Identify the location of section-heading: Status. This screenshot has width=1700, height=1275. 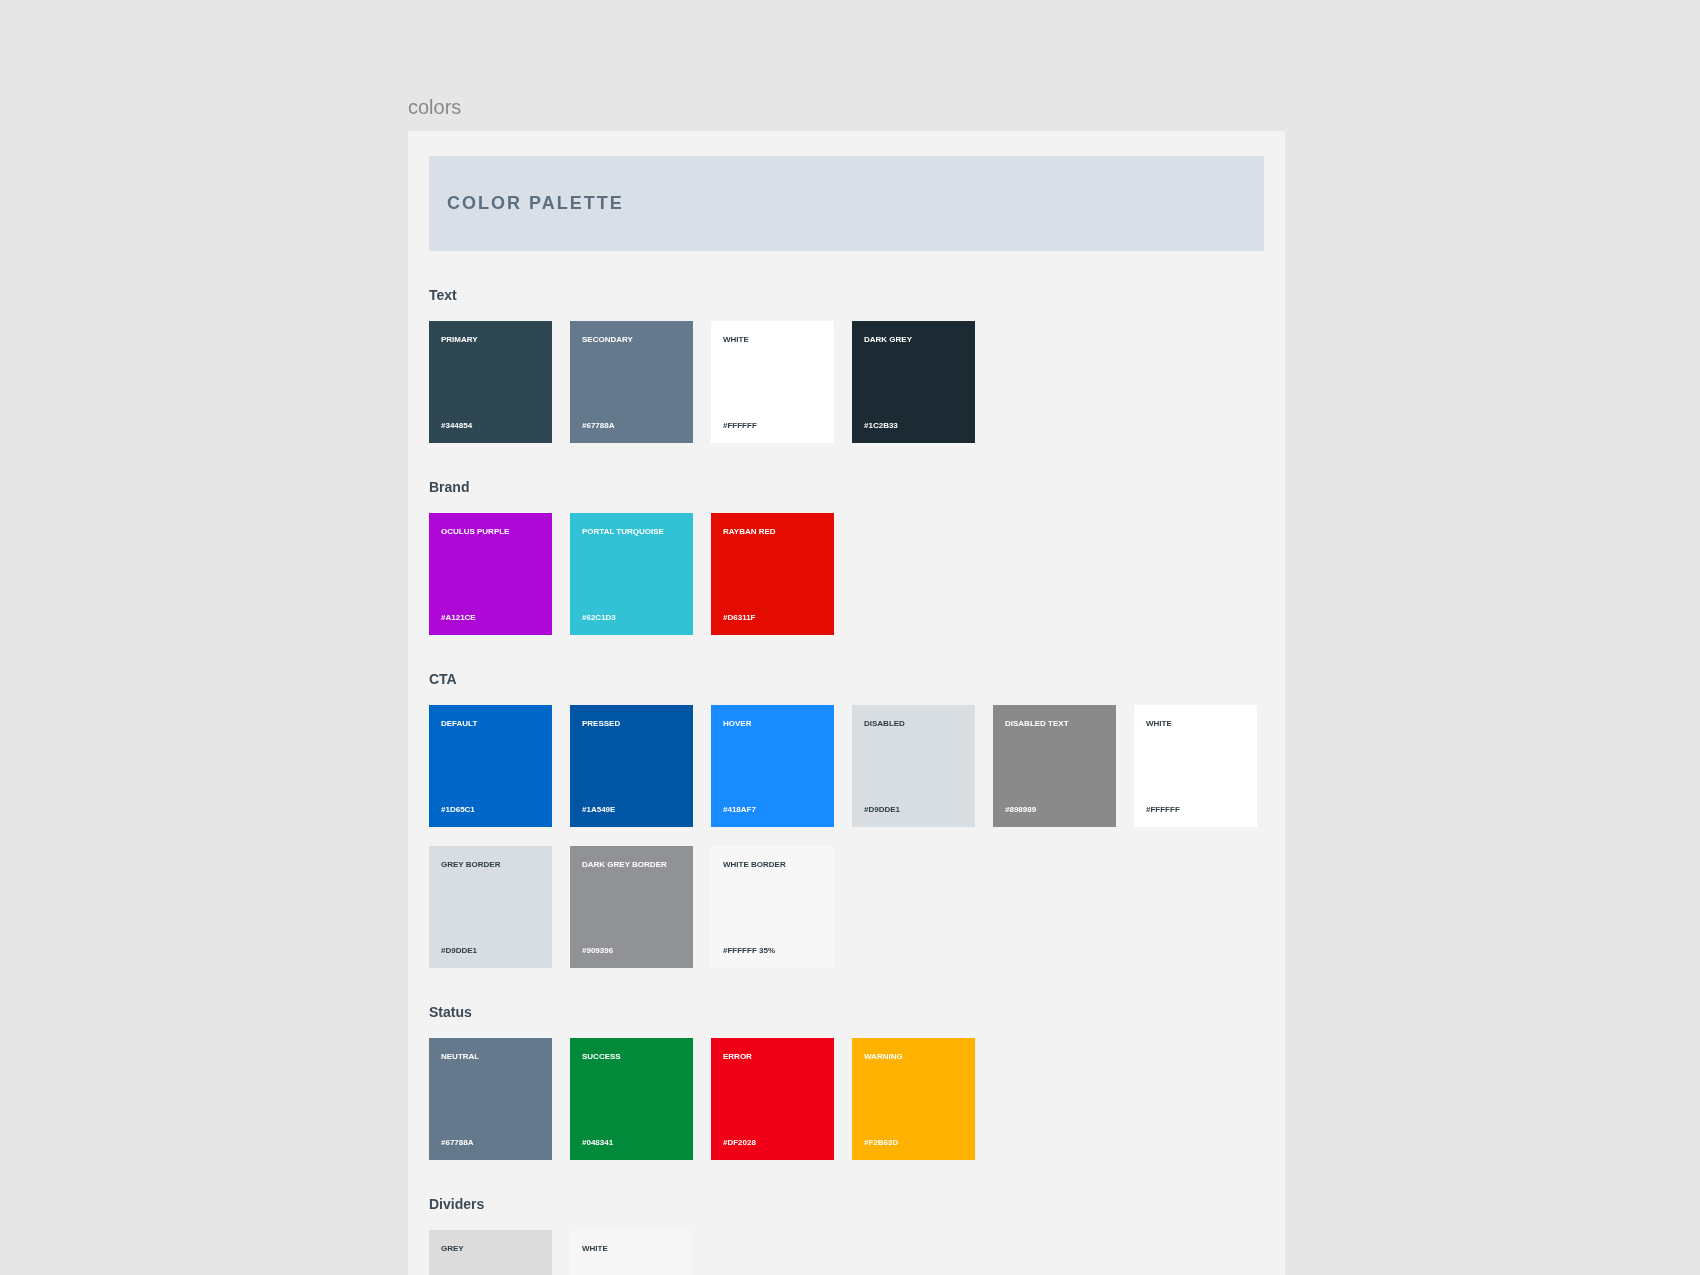
(451, 1012).